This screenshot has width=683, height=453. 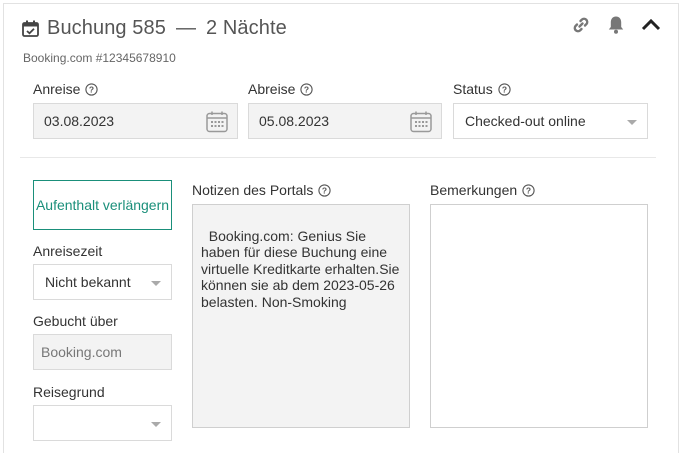 I want to click on departure-label: Abreise ?, so click(x=281, y=89).